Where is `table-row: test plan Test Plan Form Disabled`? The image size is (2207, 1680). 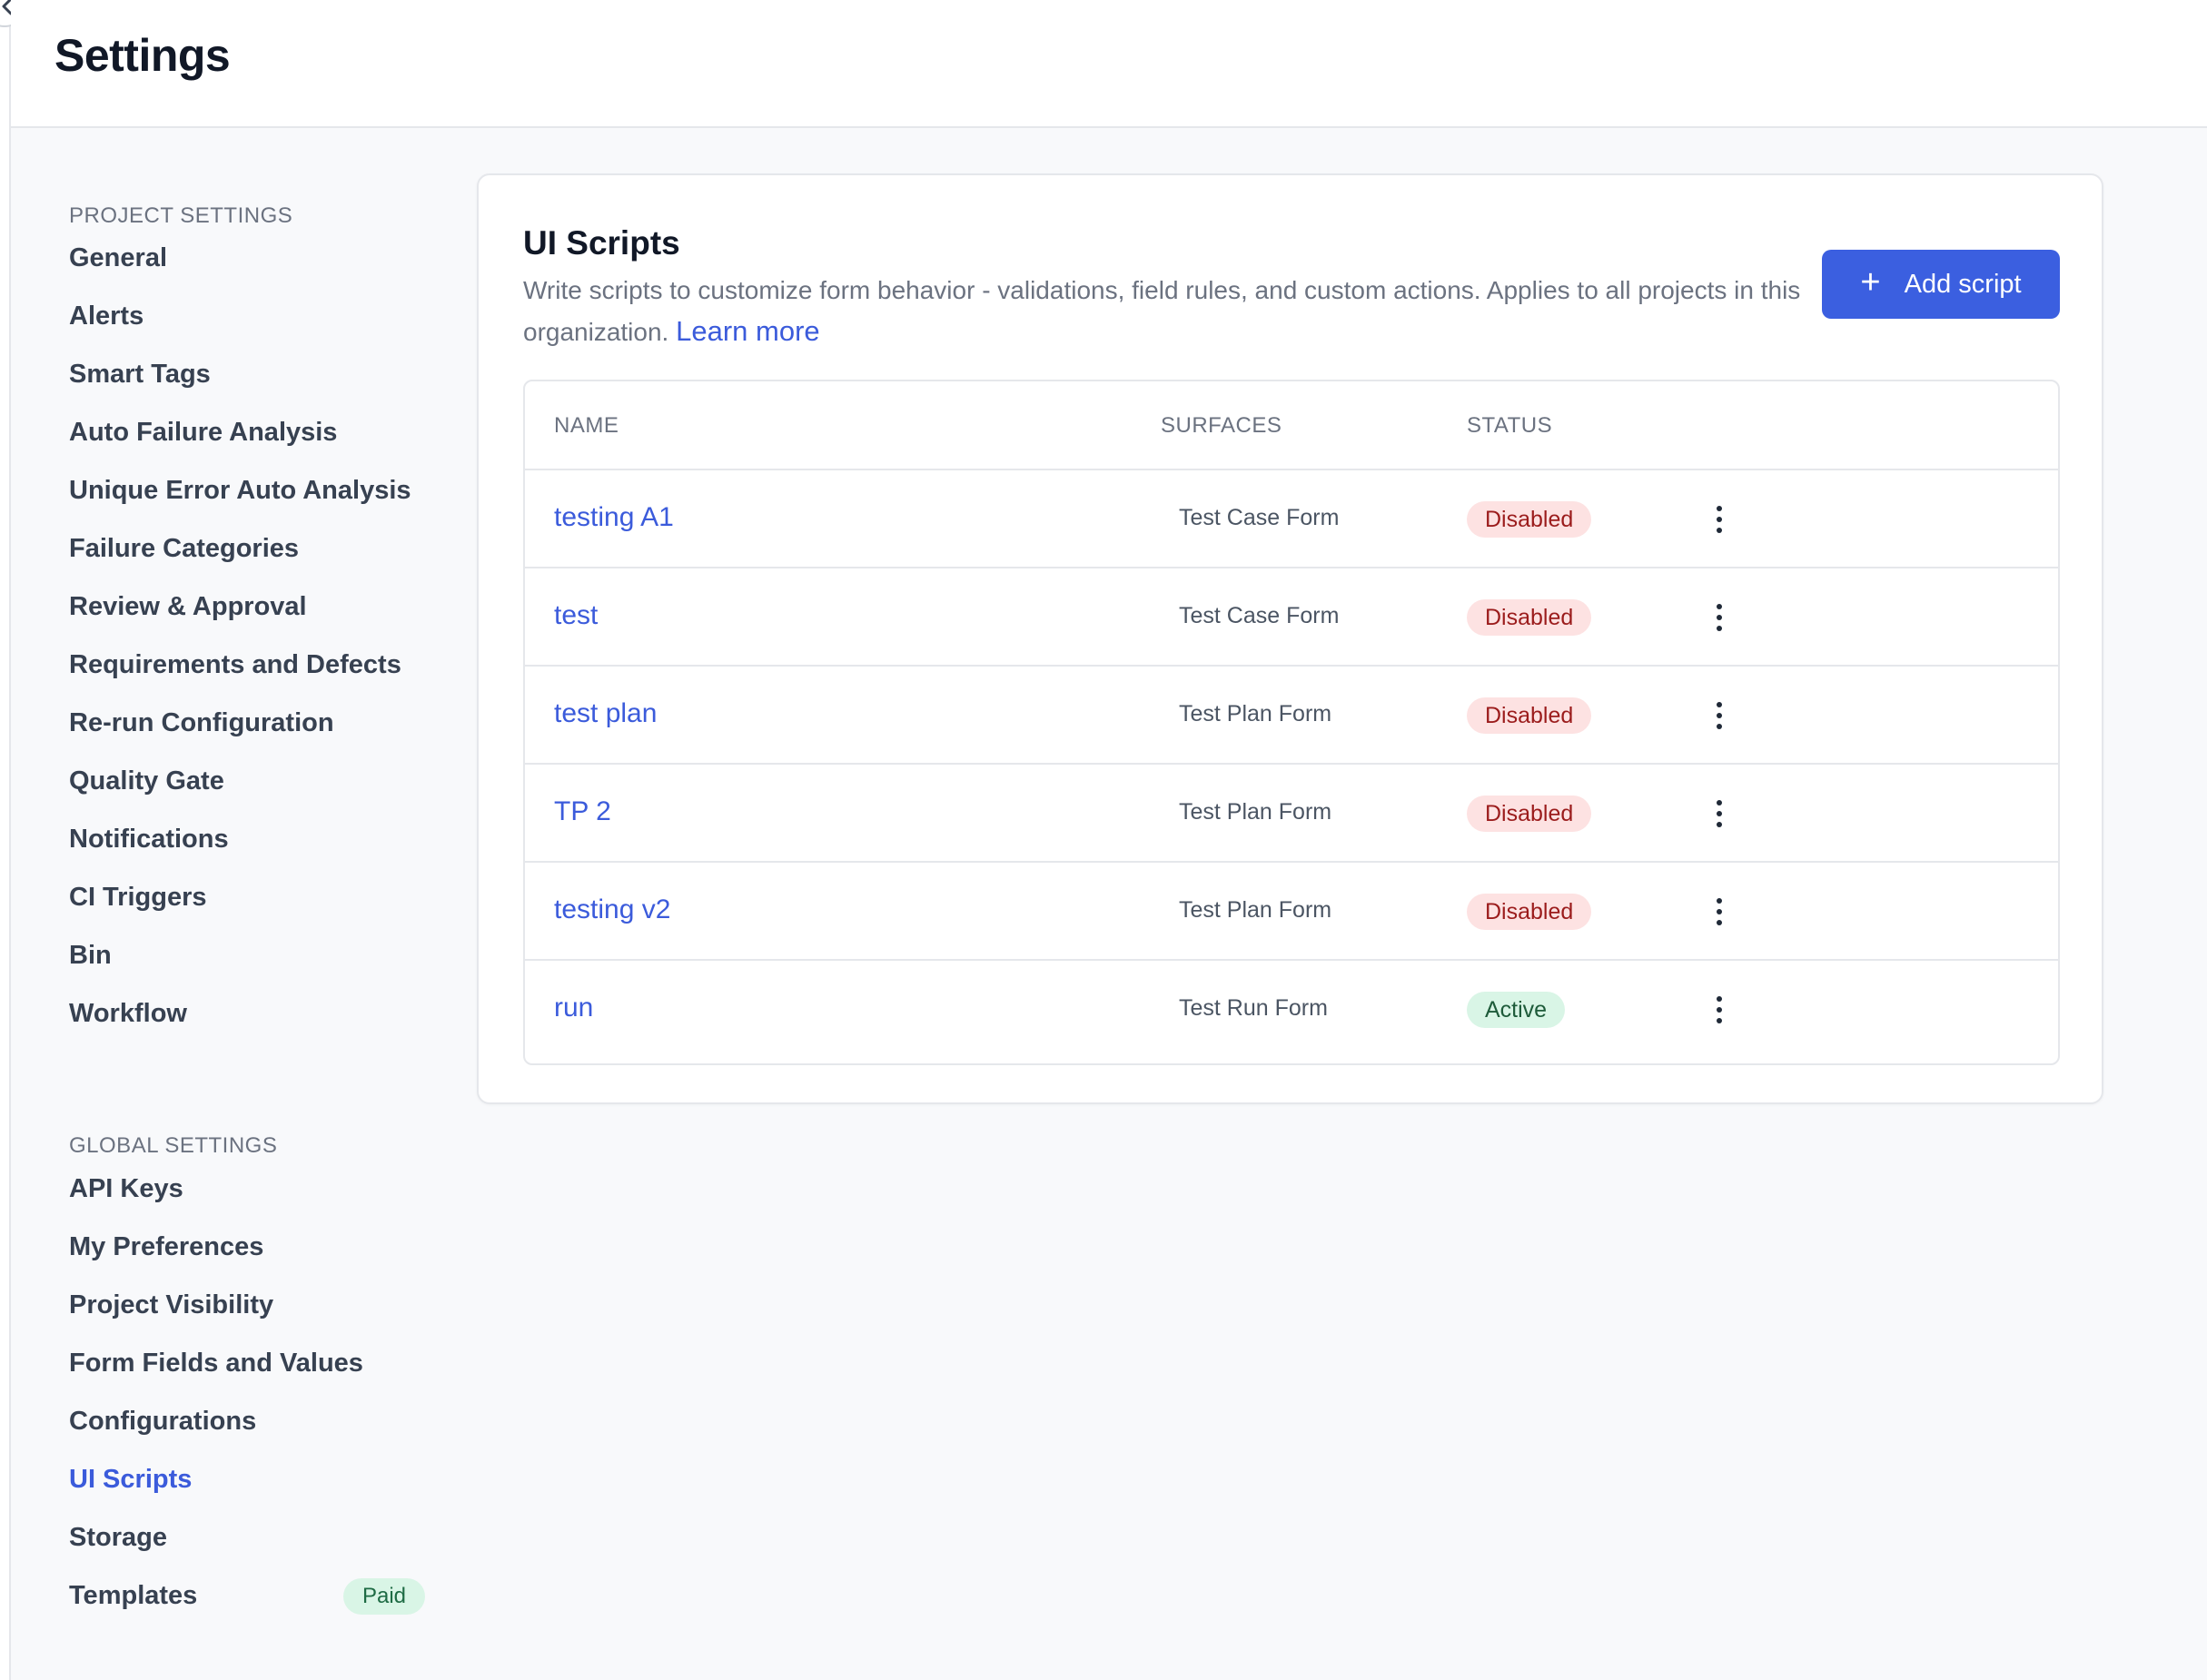
table-row: test plan Test Plan Form Disabled is located at coordinates (1292, 716).